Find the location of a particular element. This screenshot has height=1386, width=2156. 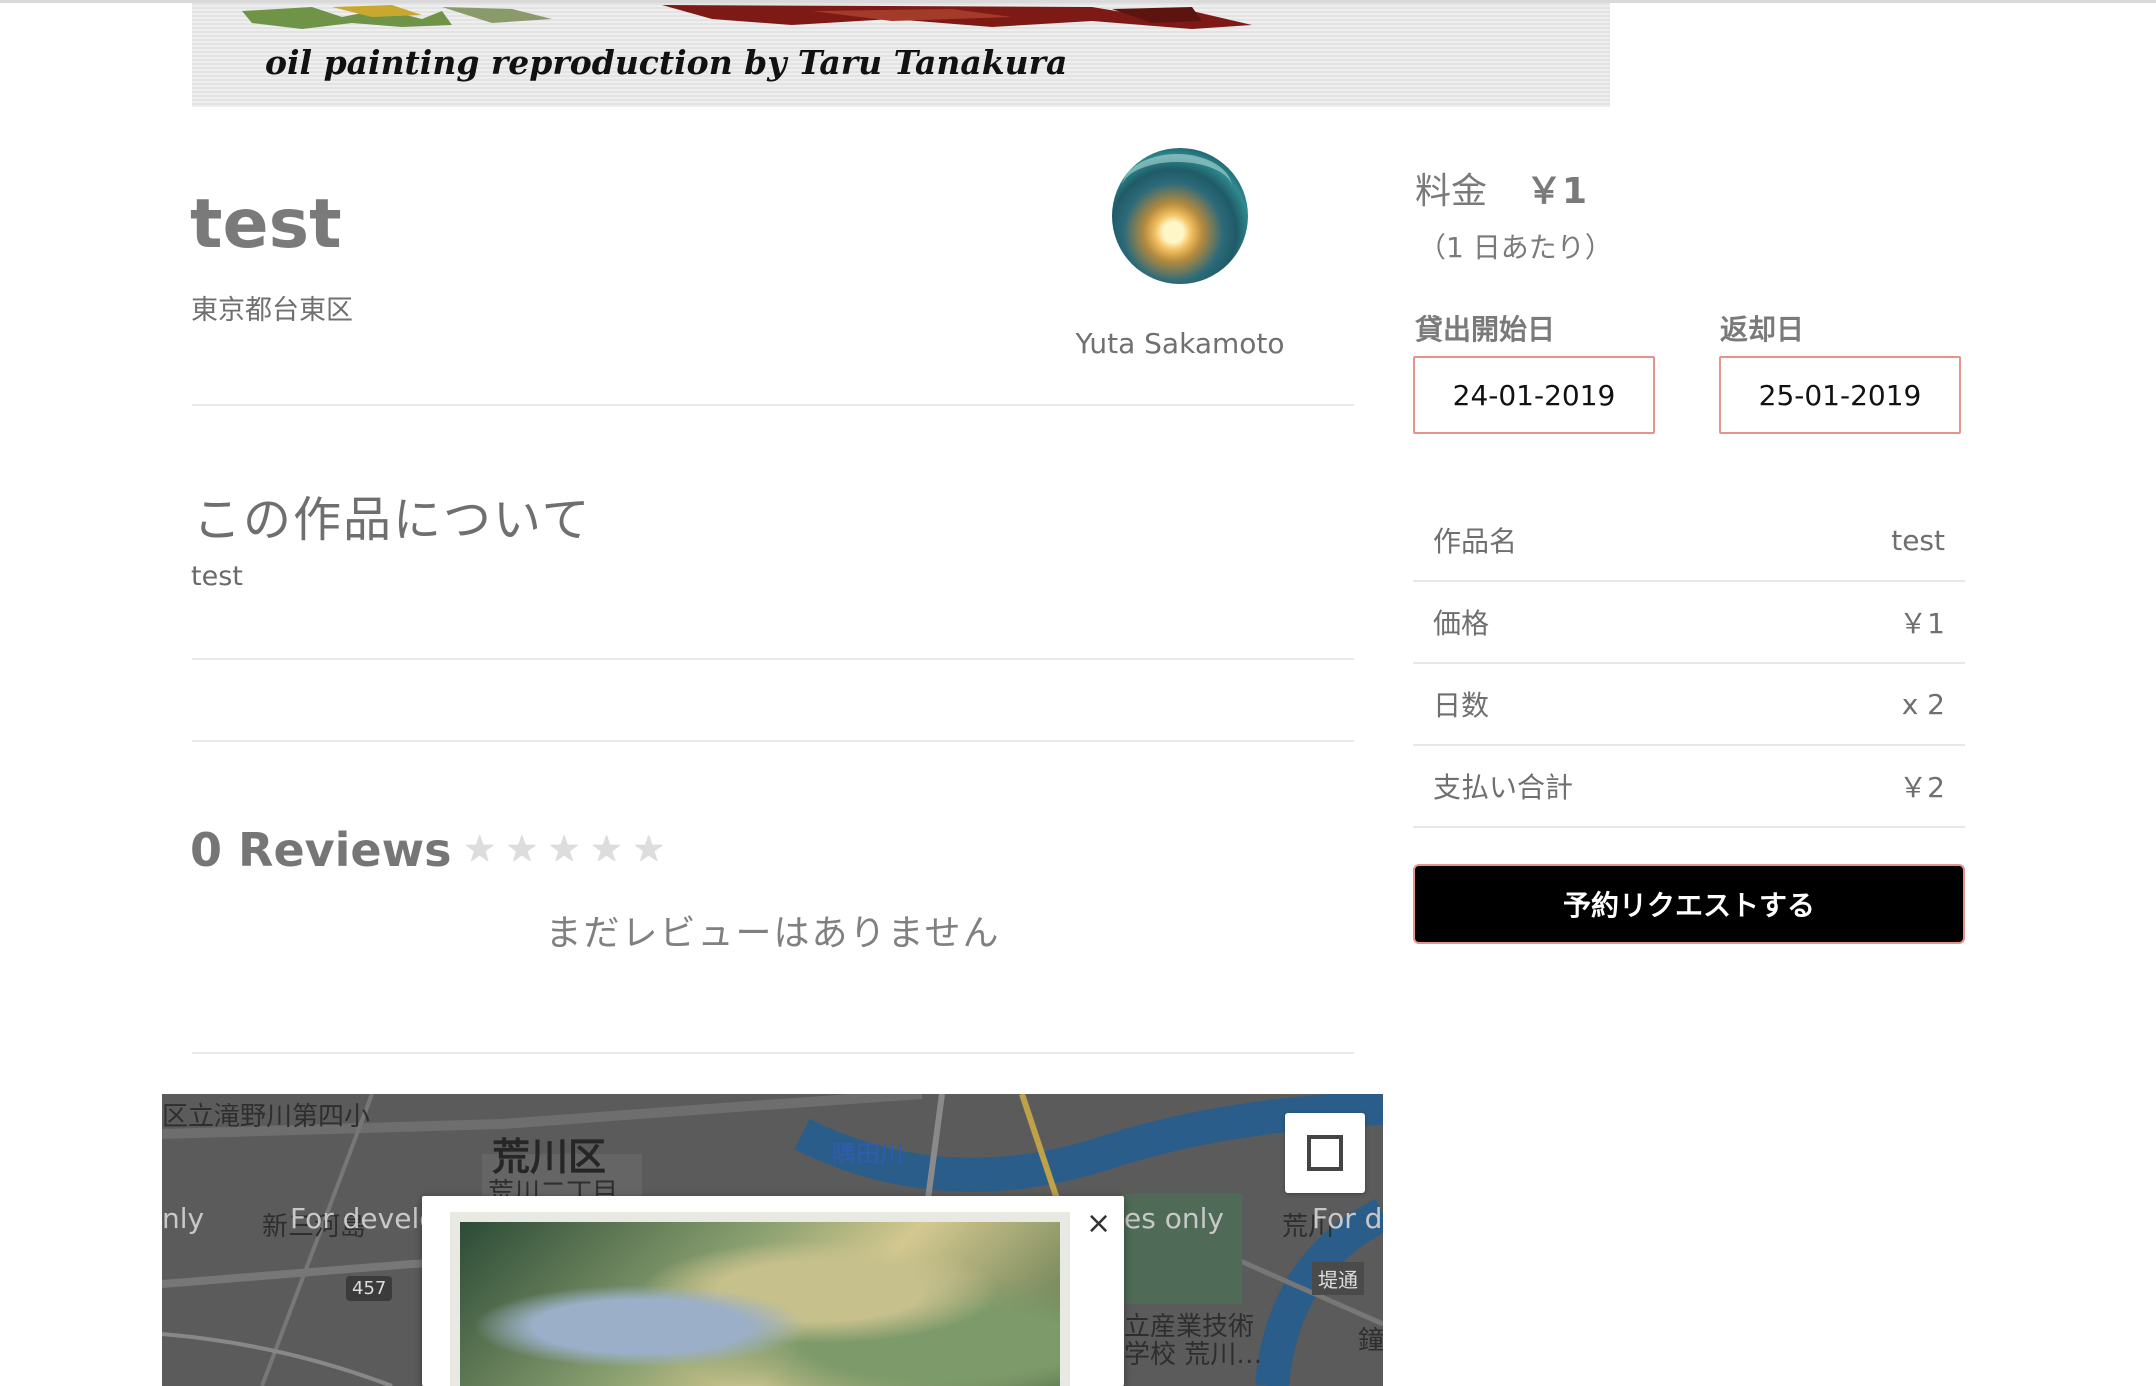

summary-label: 作品名 is located at coordinates (1475, 541).